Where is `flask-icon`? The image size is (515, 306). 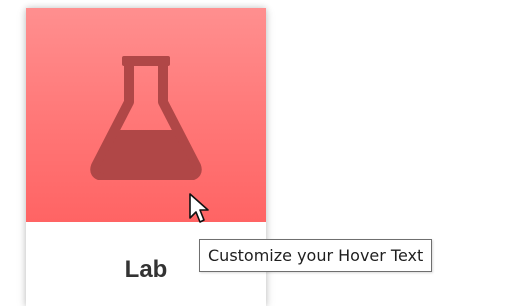
flask-icon is located at coordinates (146, 118).